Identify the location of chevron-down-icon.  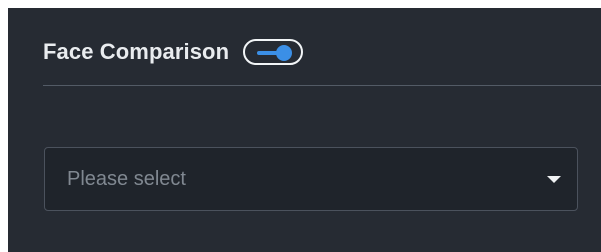
(554, 179).